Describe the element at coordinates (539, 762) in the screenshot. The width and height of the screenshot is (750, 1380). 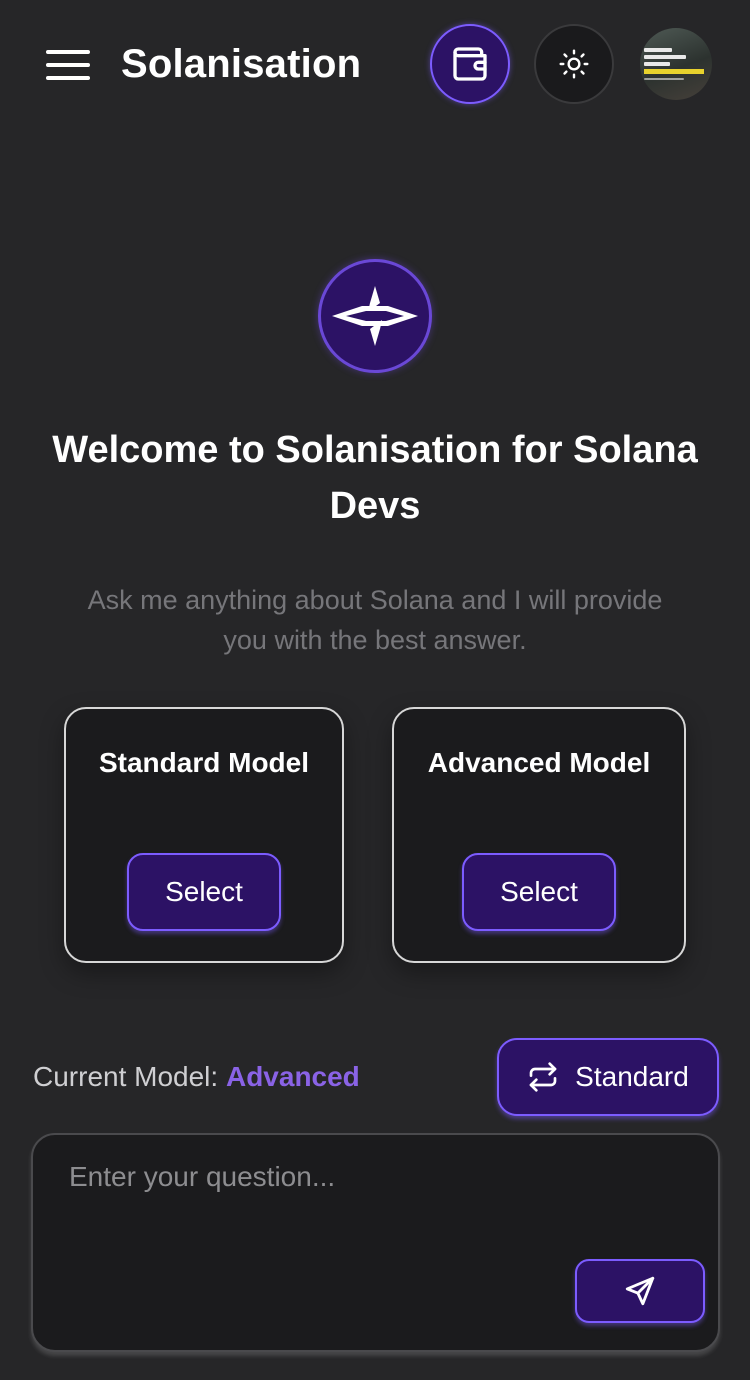
I see `advanced-model-title: Advanced Model` at that location.